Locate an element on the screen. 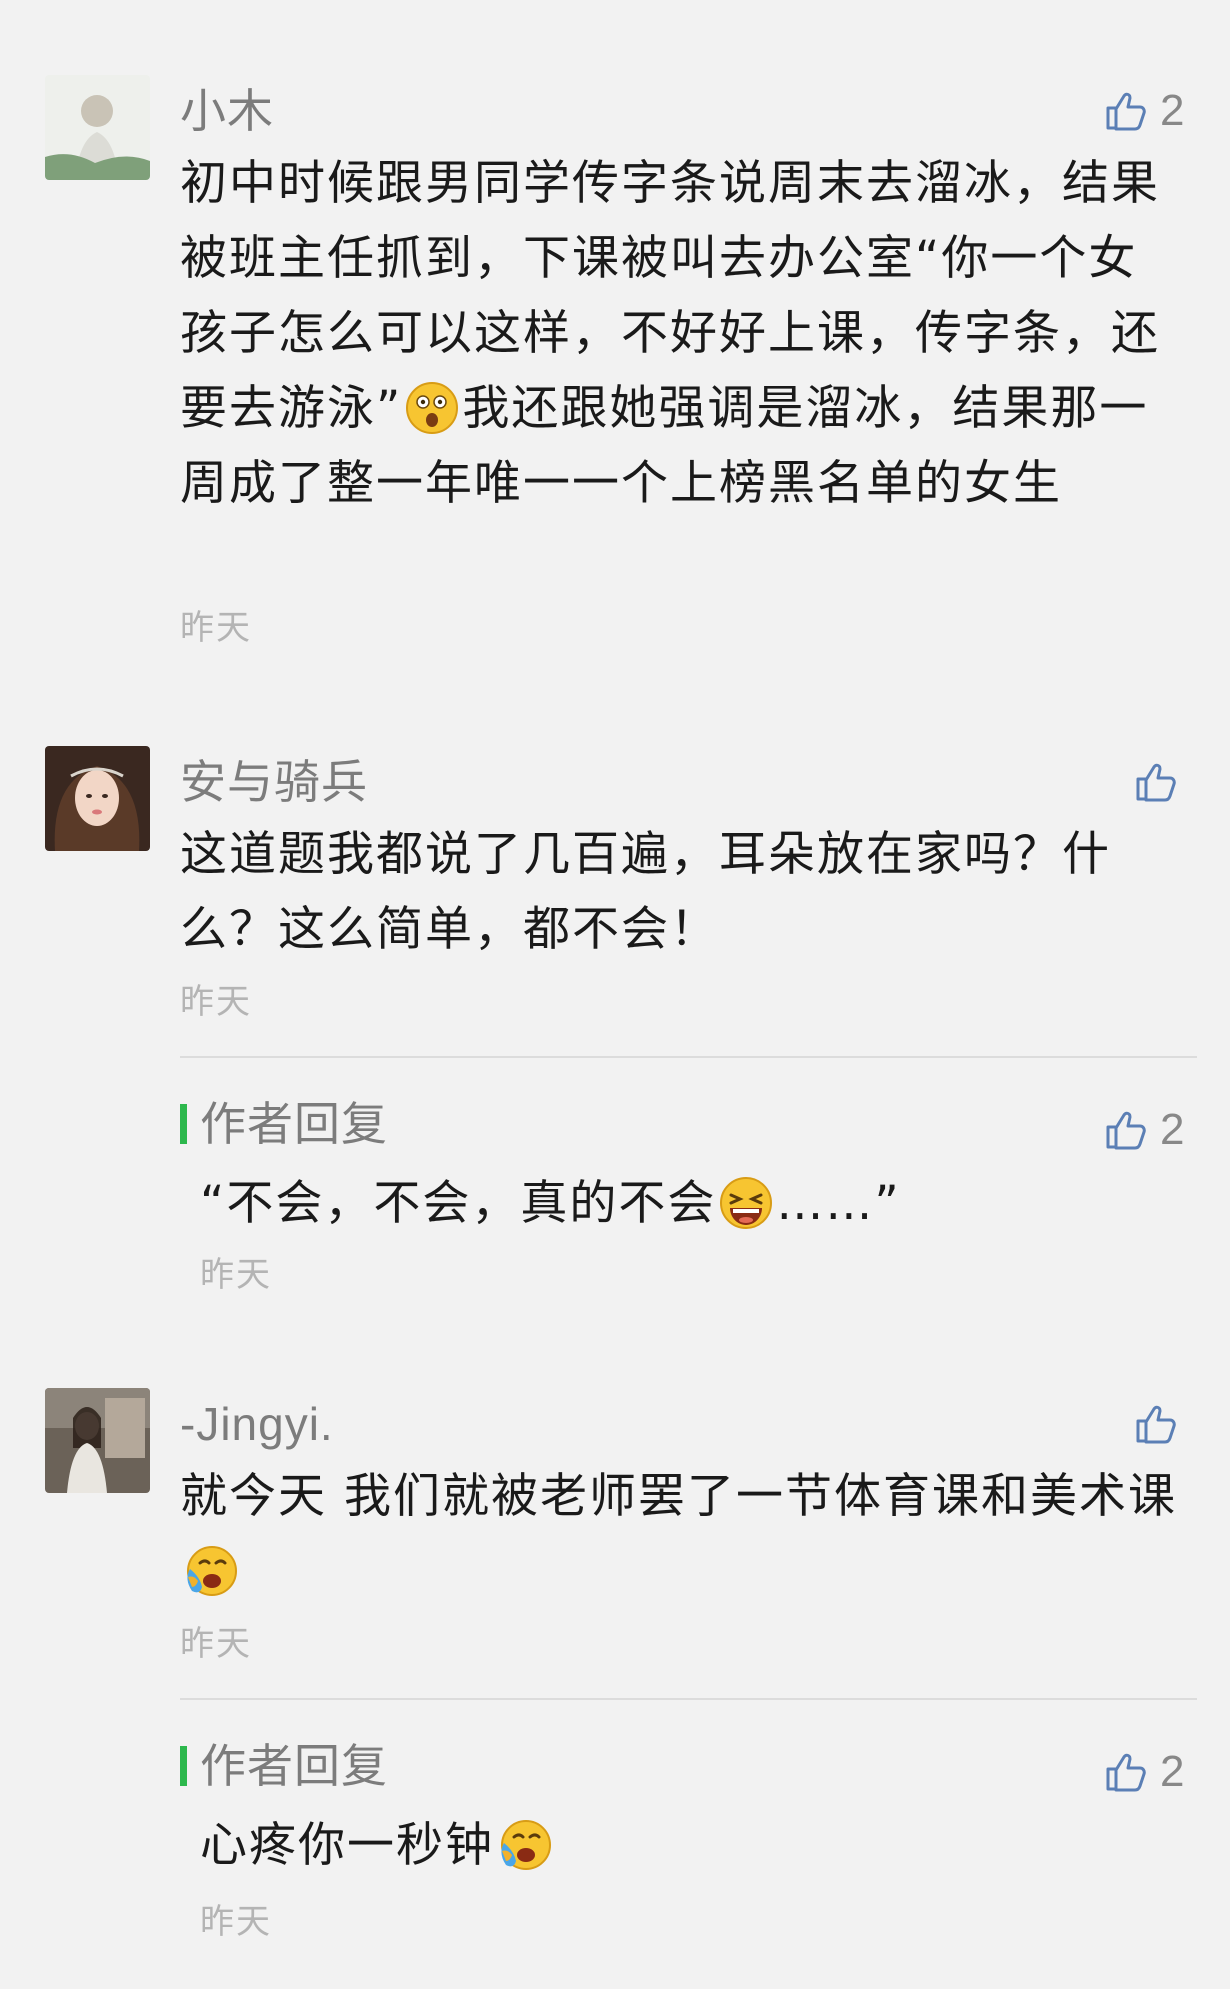  comment-text: 就今天 我们就被老师罢了一节体育课和美术课 is located at coordinates (680, 1534).